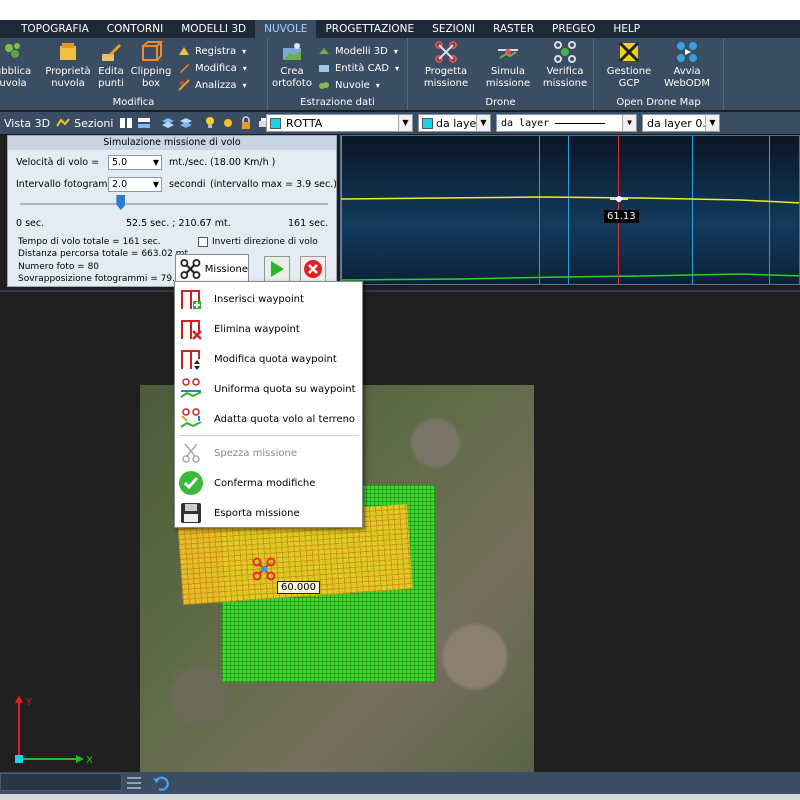 This screenshot has height=800, width=800. Describe the element at coordinates (191, 418) in the screenshot. I see `terrain-follow-icon` at that location.